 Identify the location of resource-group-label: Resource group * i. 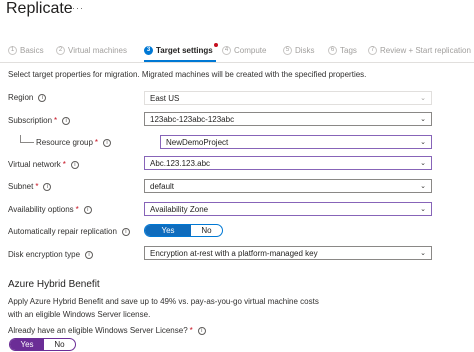
(74, 142).